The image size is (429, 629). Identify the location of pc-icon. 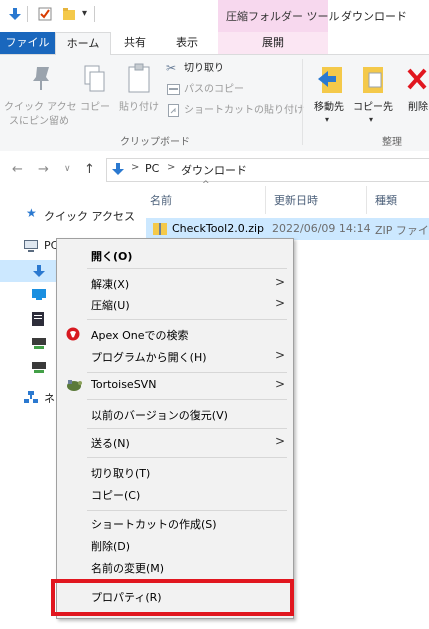
(31, 246).